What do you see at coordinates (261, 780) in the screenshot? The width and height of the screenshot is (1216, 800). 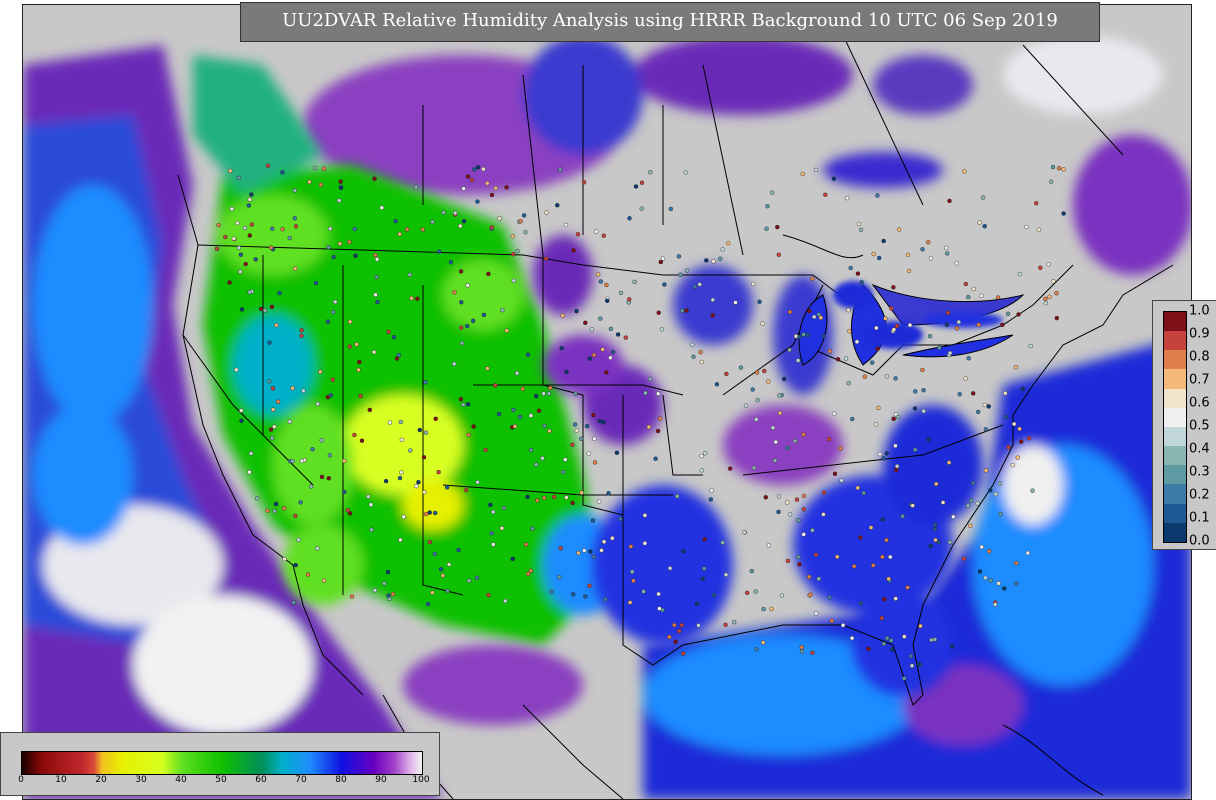 I see `rh-colorbar-tick-label: 60` at bounding box center [261, 780].